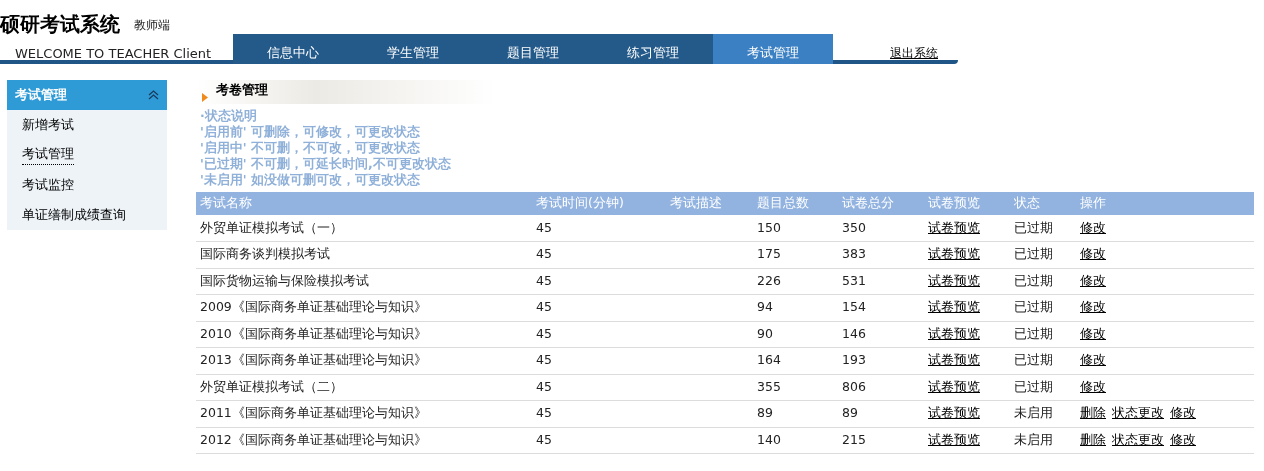 This screenshot has height=471, width=1264. What do you see at coordinates (696, 203) in the screenshot?
I see `column-header: 考试描述` at bounding box center [696, 203].